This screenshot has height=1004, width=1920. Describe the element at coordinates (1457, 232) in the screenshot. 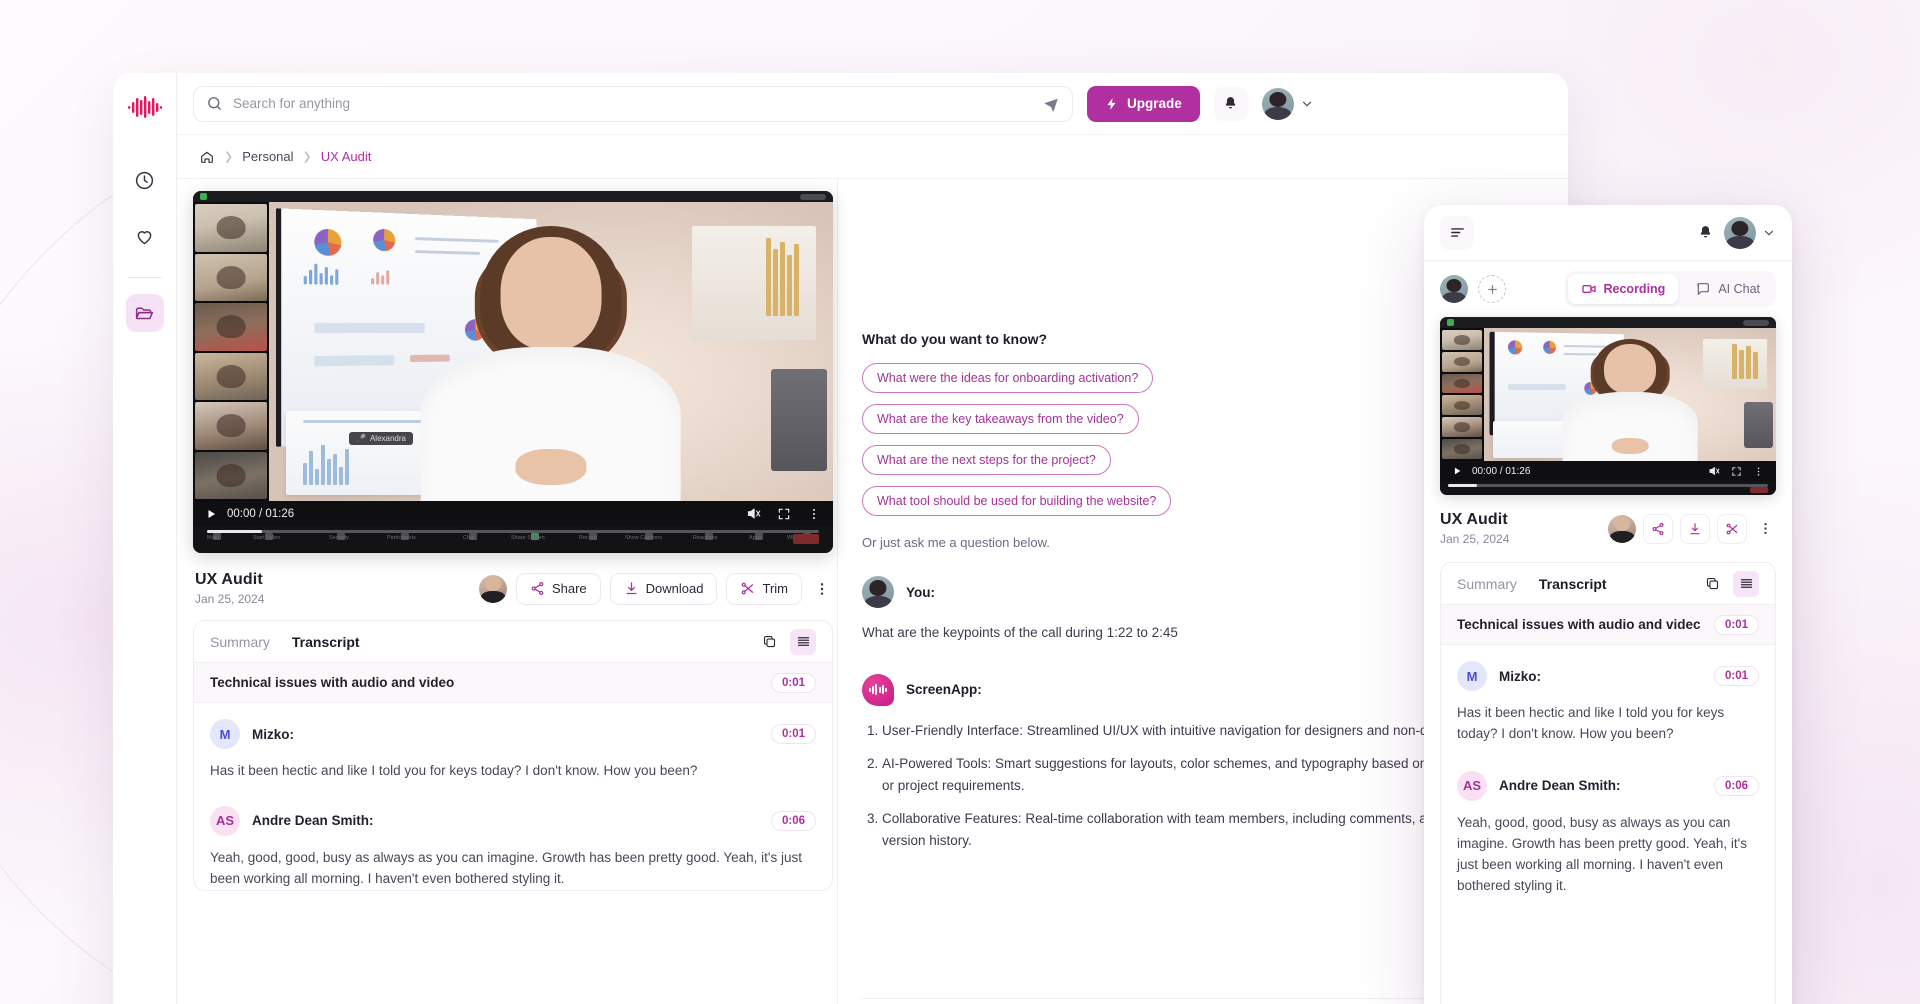

I see `hamburger-menu-icon` at that location.